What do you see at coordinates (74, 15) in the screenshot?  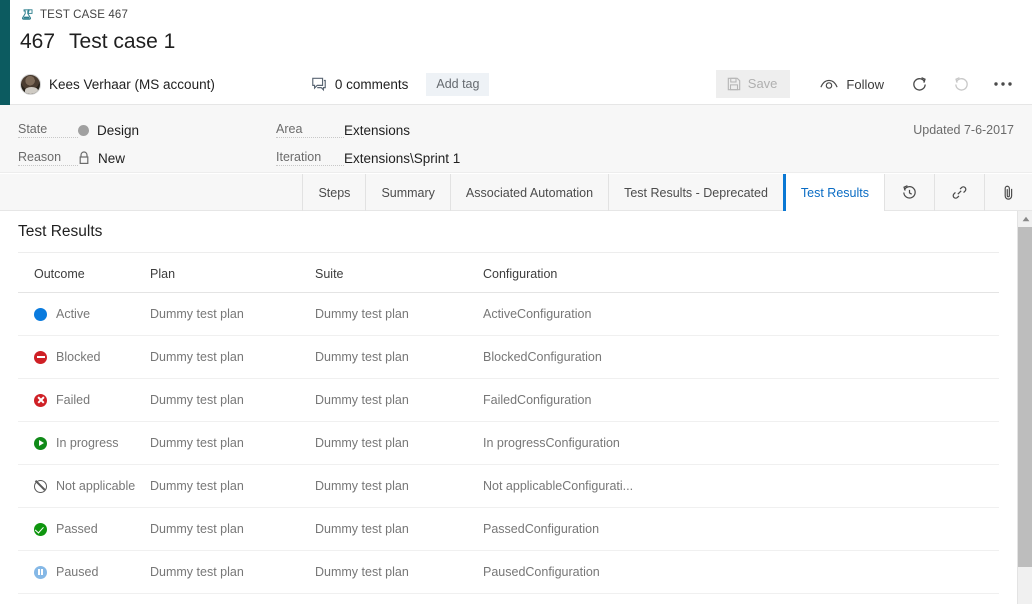 I see `breadcrumb: TEST CASE 467` at bounding box center [74, 15].